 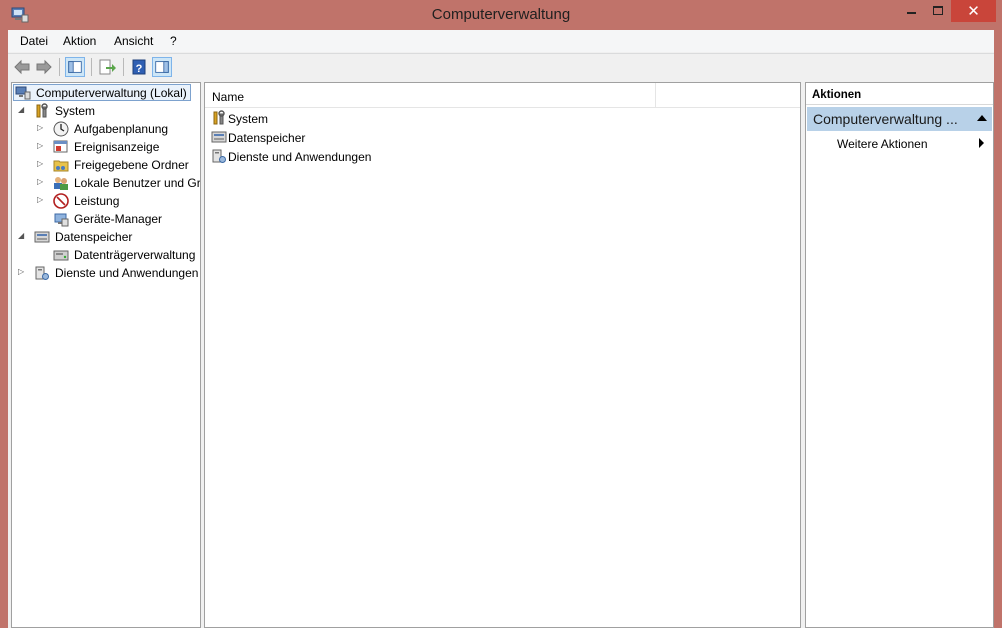 What do you see at coordinates (97, 201) in the screenshot?
I see `tree-item-label: Leistung` at bounding box center [97, 201].